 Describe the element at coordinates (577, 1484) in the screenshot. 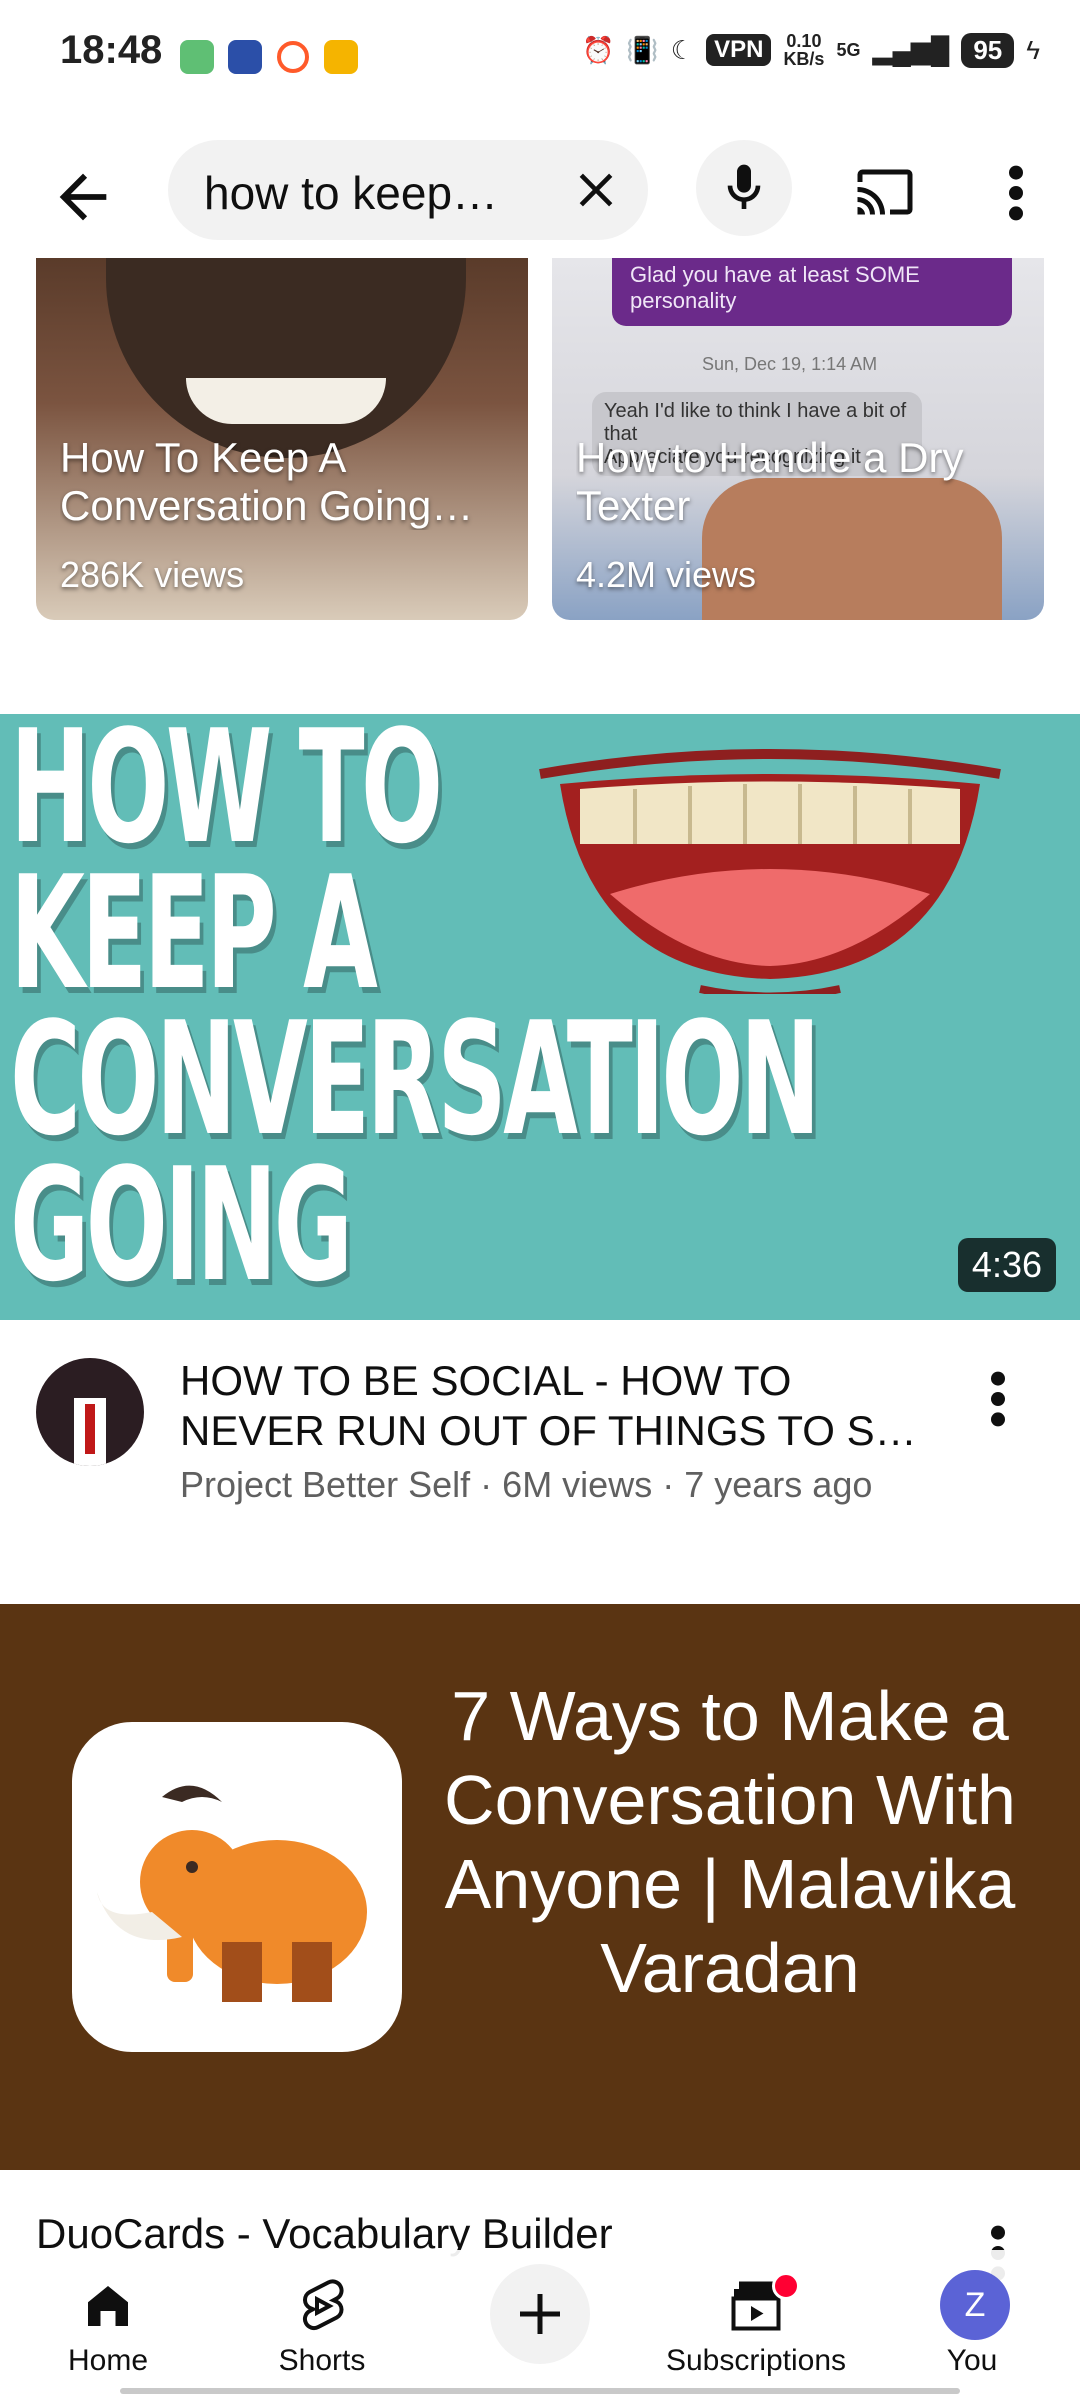

I see `view-count: 6M views` at that location.